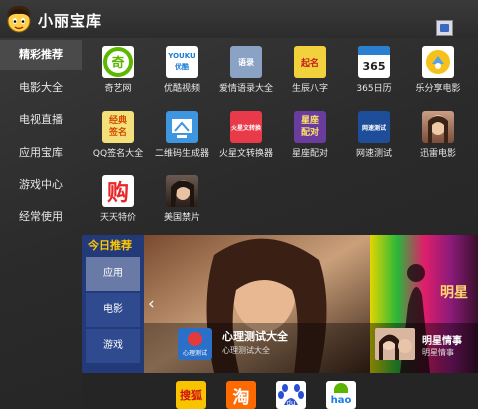 The height and width of the screenshot is (409, 478). I want to click on signature-icon: 经典 签名, so click(118, 127).